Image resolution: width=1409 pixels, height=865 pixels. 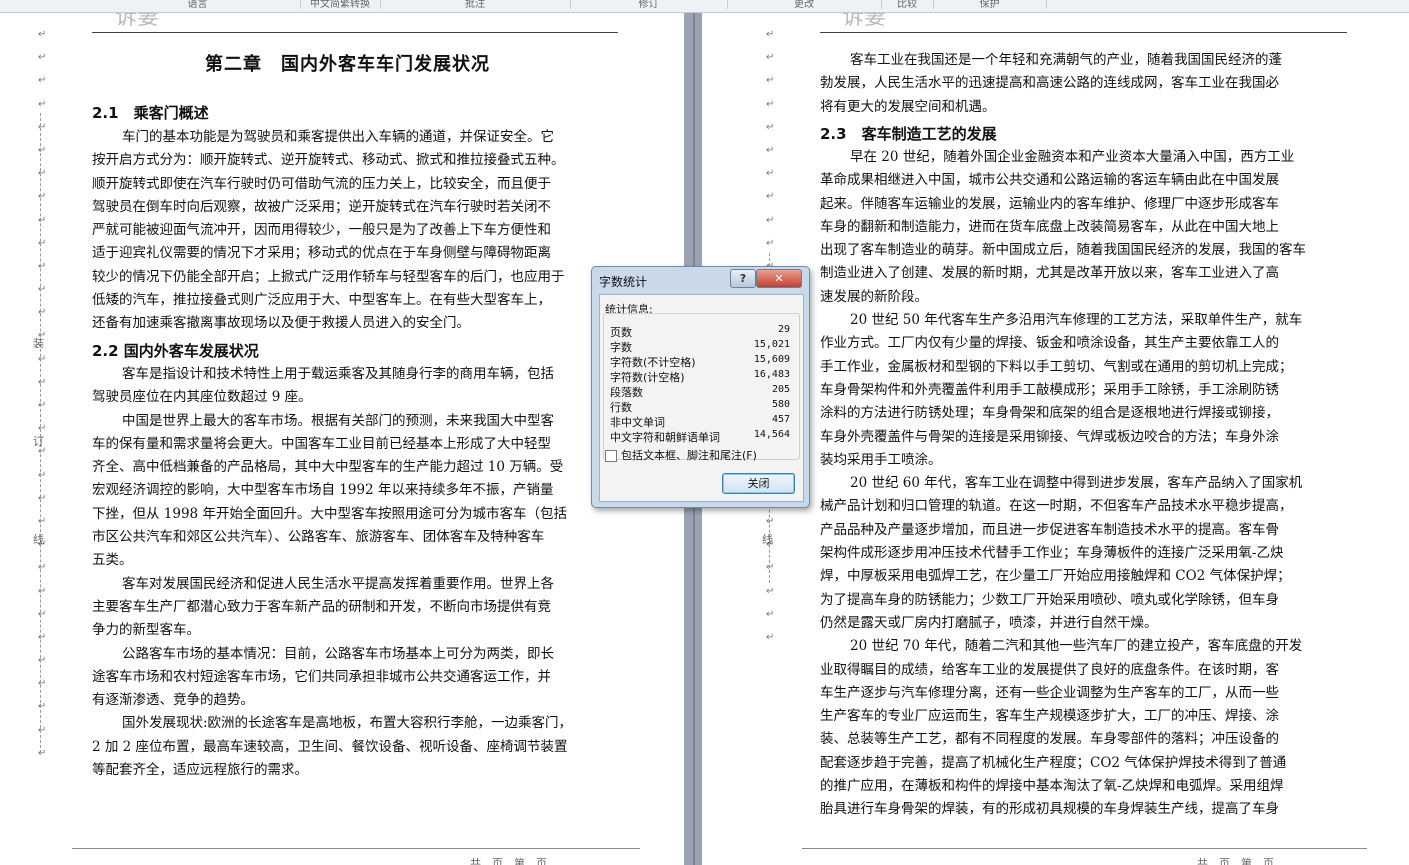 I want to click on stat-value: 15,021, so click(x=771, y=344).